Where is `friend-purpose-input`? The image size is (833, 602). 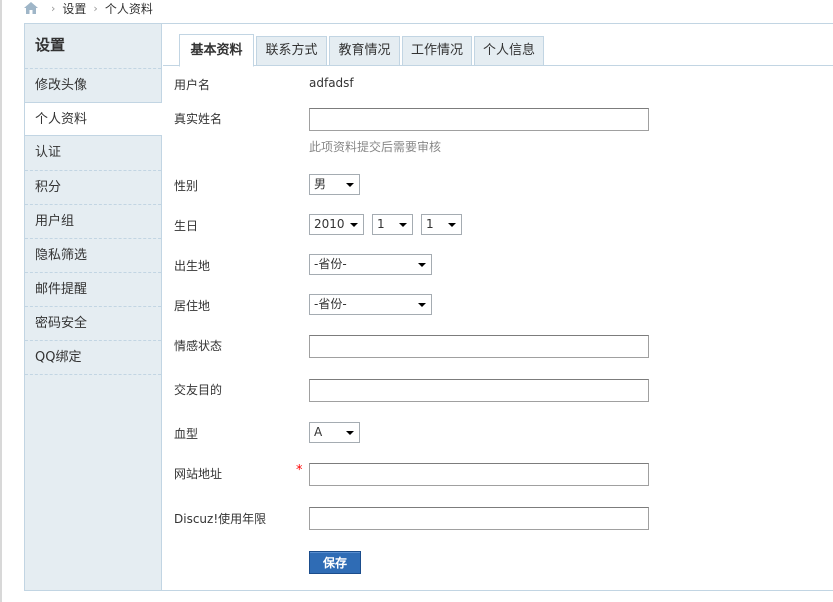 friend-purpose-input is located at coordinates (479, 390).